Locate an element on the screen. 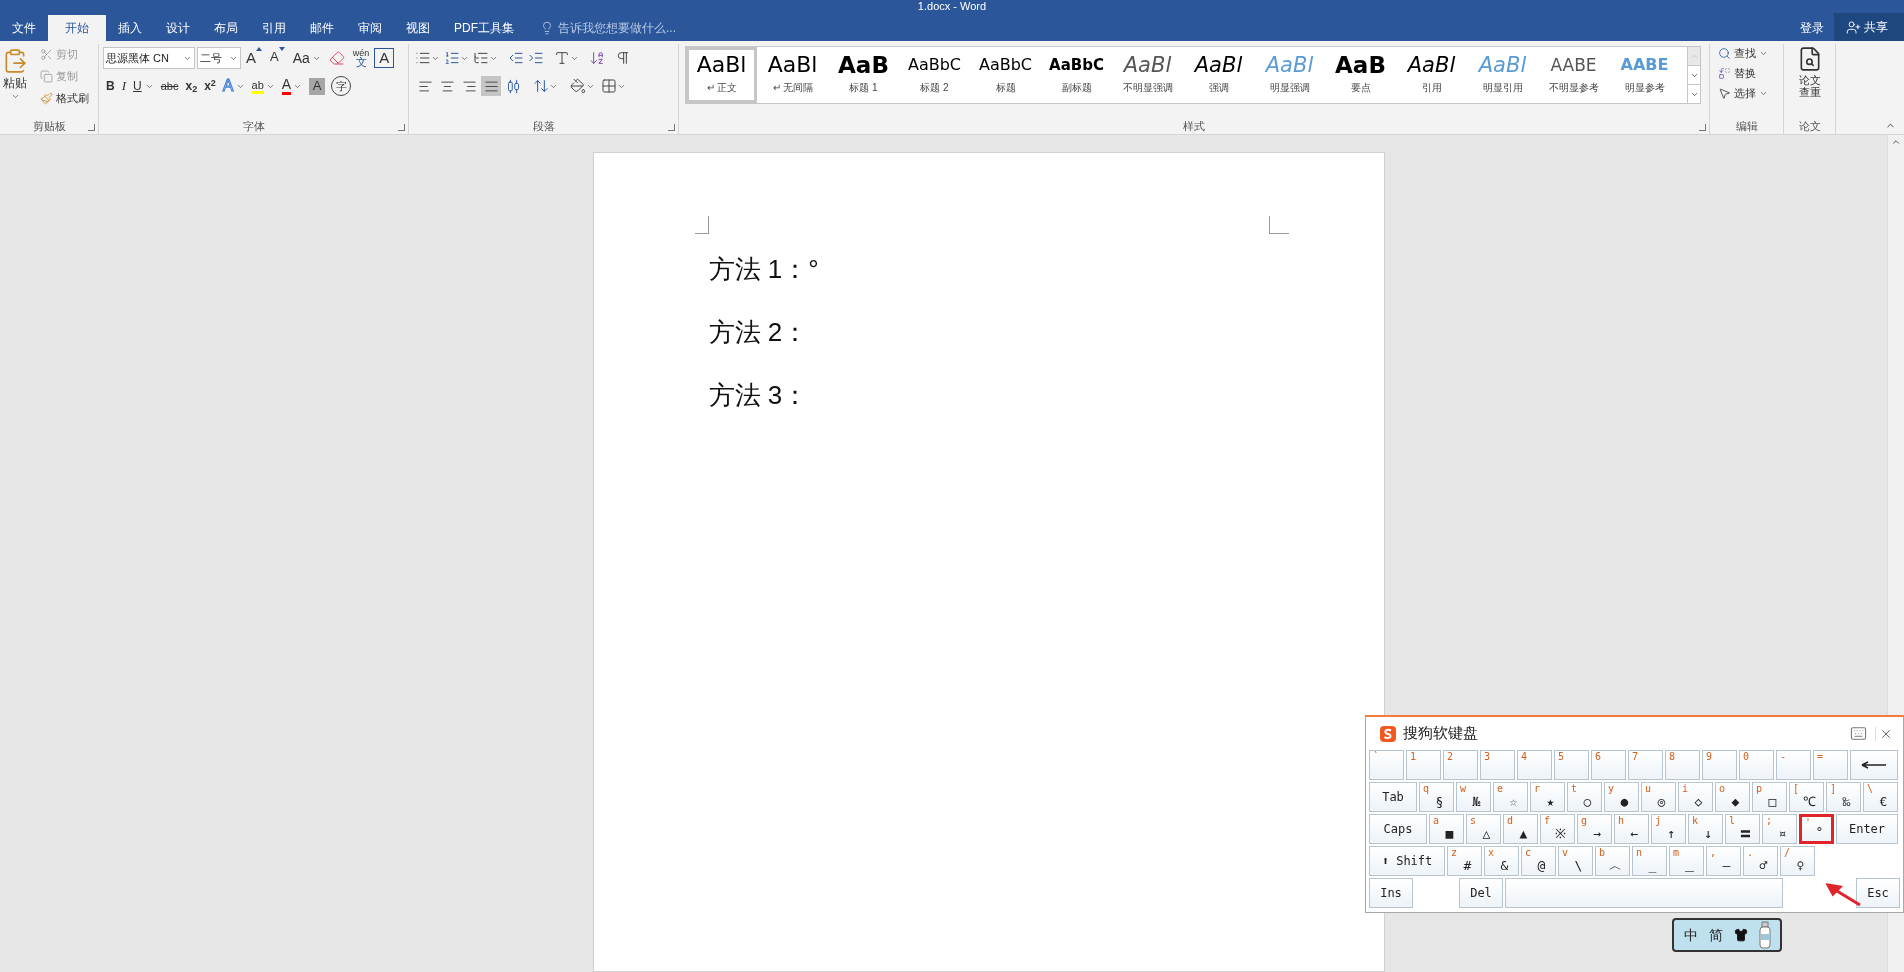 This screenshot has height=972, width=1904. keyboard-key: 3 is located at coordinates (1497, 765).